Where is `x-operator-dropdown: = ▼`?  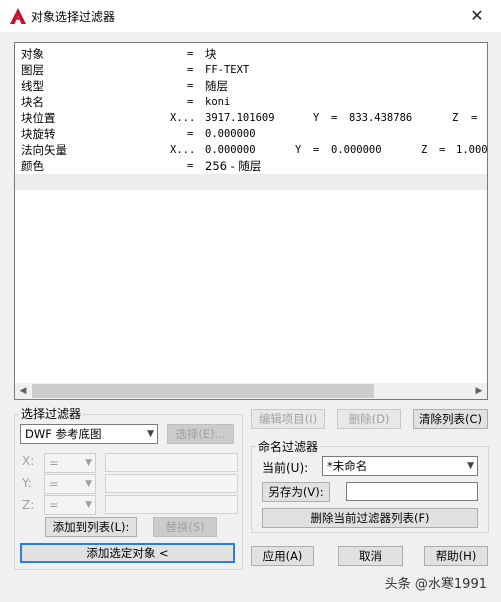 x-operator-dropdown: = ▼ is located at coordinates (70, 463).